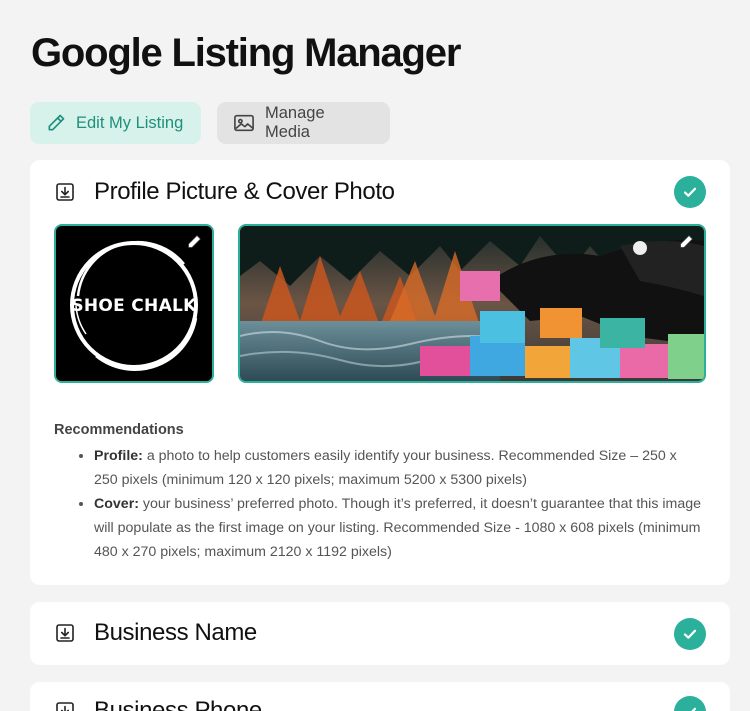 The width and height of the screenshot is (750, 711). I want to click on section-header: Business Name, so click(380, 634).